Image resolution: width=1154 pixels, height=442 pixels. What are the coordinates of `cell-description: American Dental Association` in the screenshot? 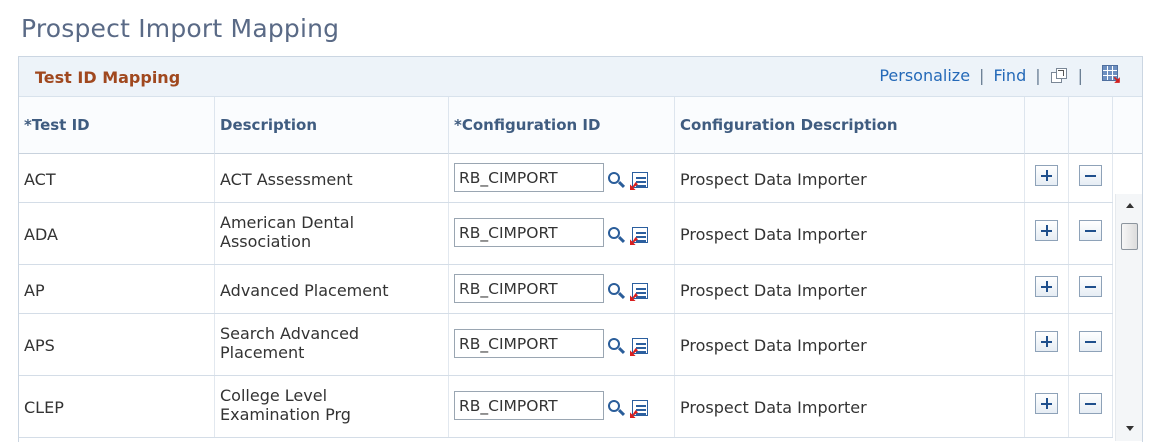 It's located at (332, 233).